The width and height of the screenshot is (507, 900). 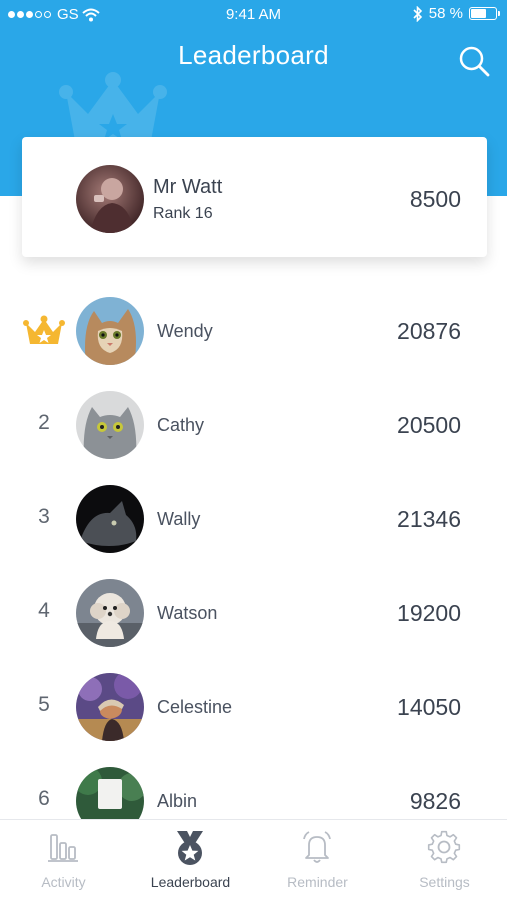 What do you see at coordinates (181, 425) in the screenshot?
I see `player-name: Cathy` at bounding box center [181, 425].